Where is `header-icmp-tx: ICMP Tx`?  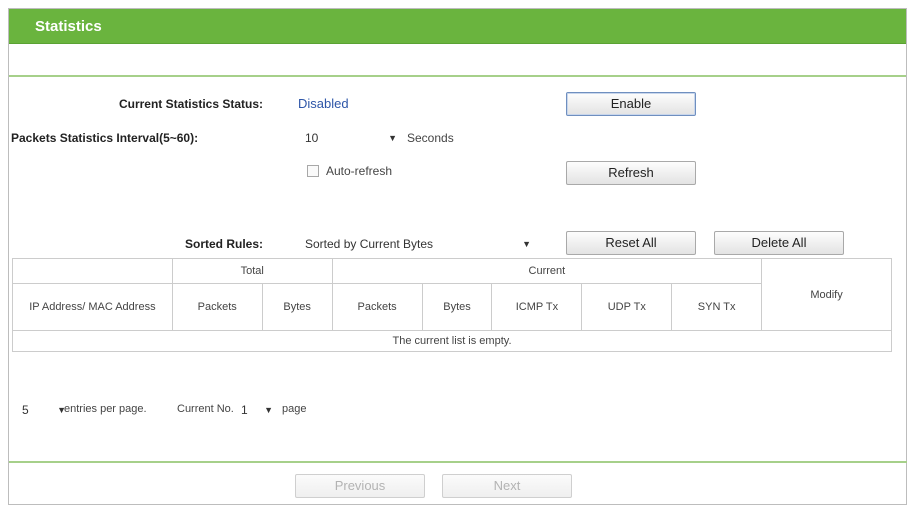 header-icmp-tx: ICMP Tx is located at coordinates (537, 307).